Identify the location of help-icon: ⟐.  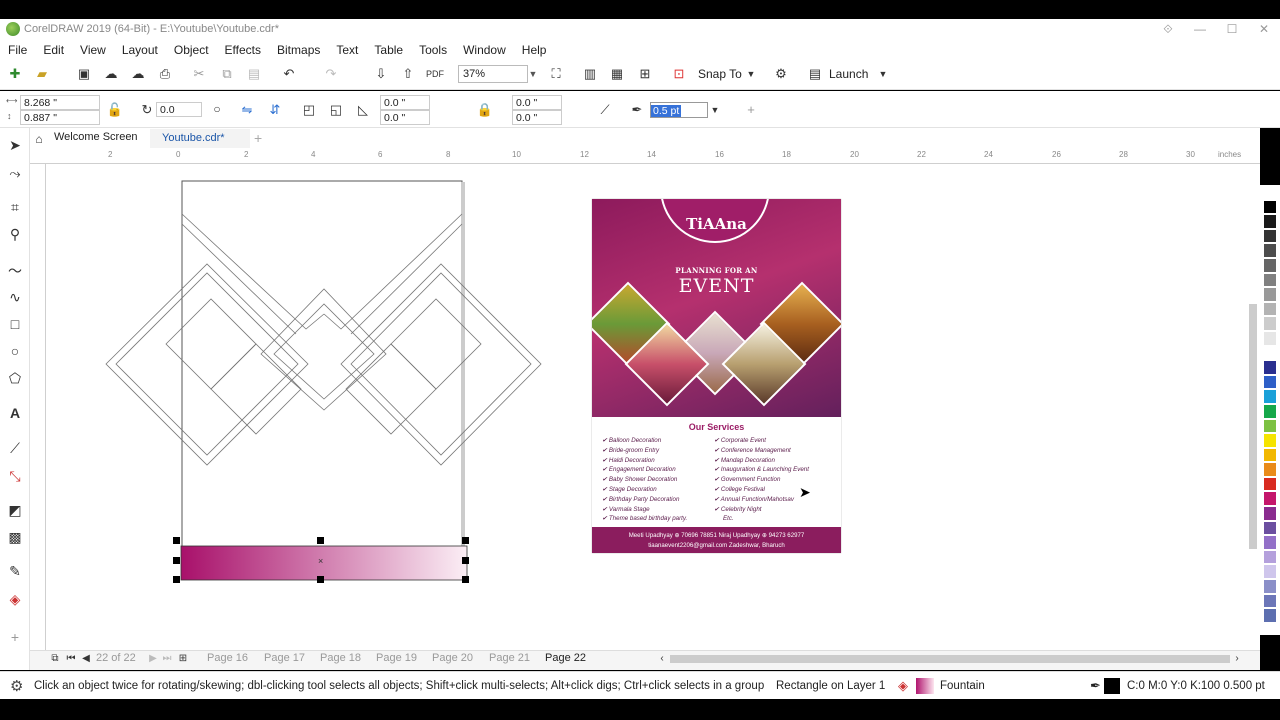
(1168, 29).